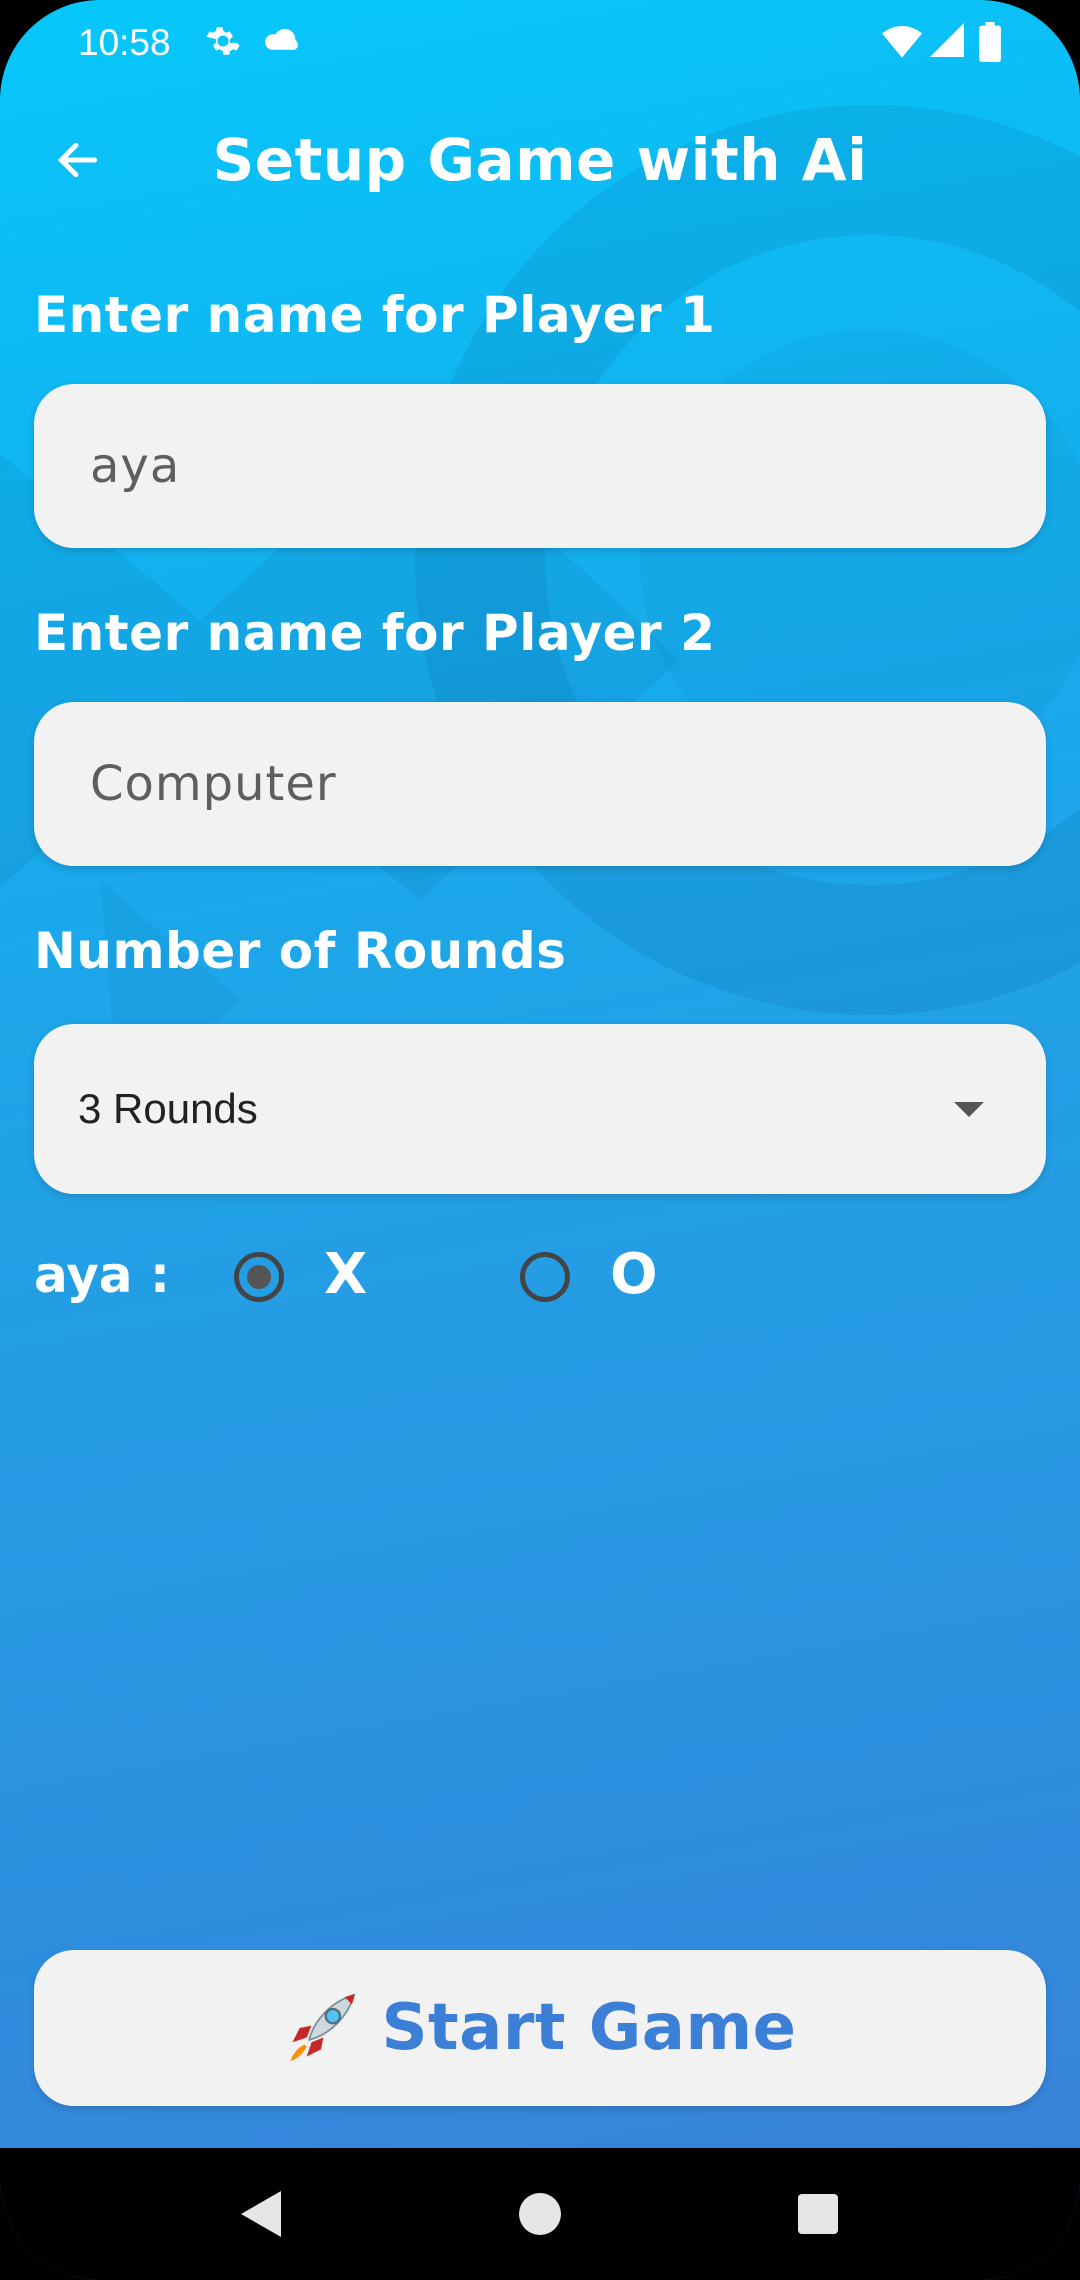 The height and width of the screenshot is (2280, 1080). I want to click on battery-icon, so click(990, 42).